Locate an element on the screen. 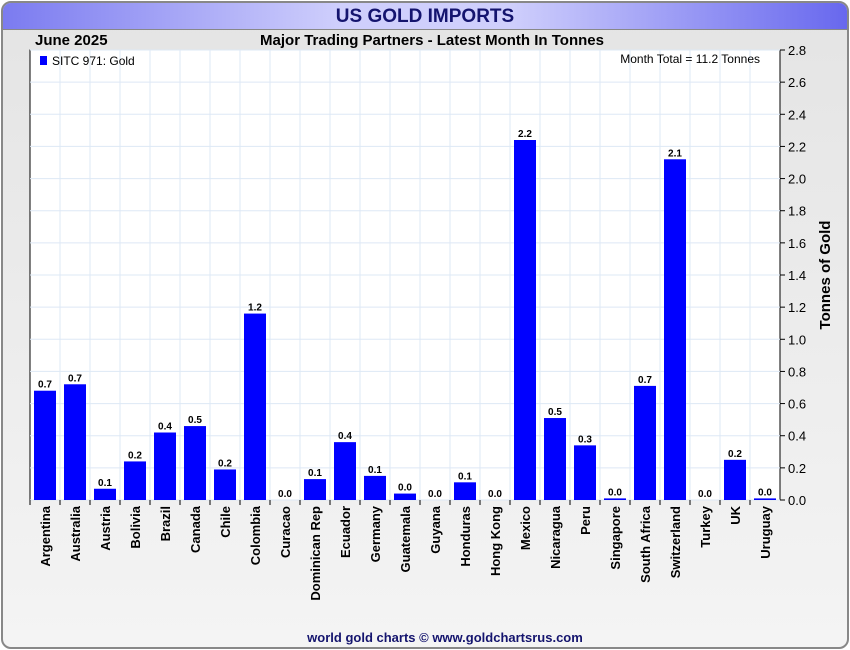  data-label: 1.2 is located at coordinates (255, 308).